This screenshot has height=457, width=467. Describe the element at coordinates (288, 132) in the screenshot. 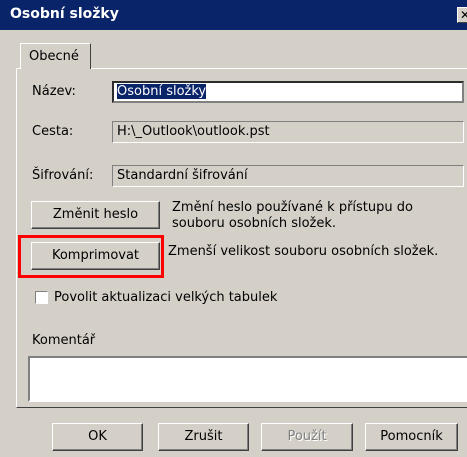

I see `path-field: H:\_Outlook\outlook.pst` at that location.